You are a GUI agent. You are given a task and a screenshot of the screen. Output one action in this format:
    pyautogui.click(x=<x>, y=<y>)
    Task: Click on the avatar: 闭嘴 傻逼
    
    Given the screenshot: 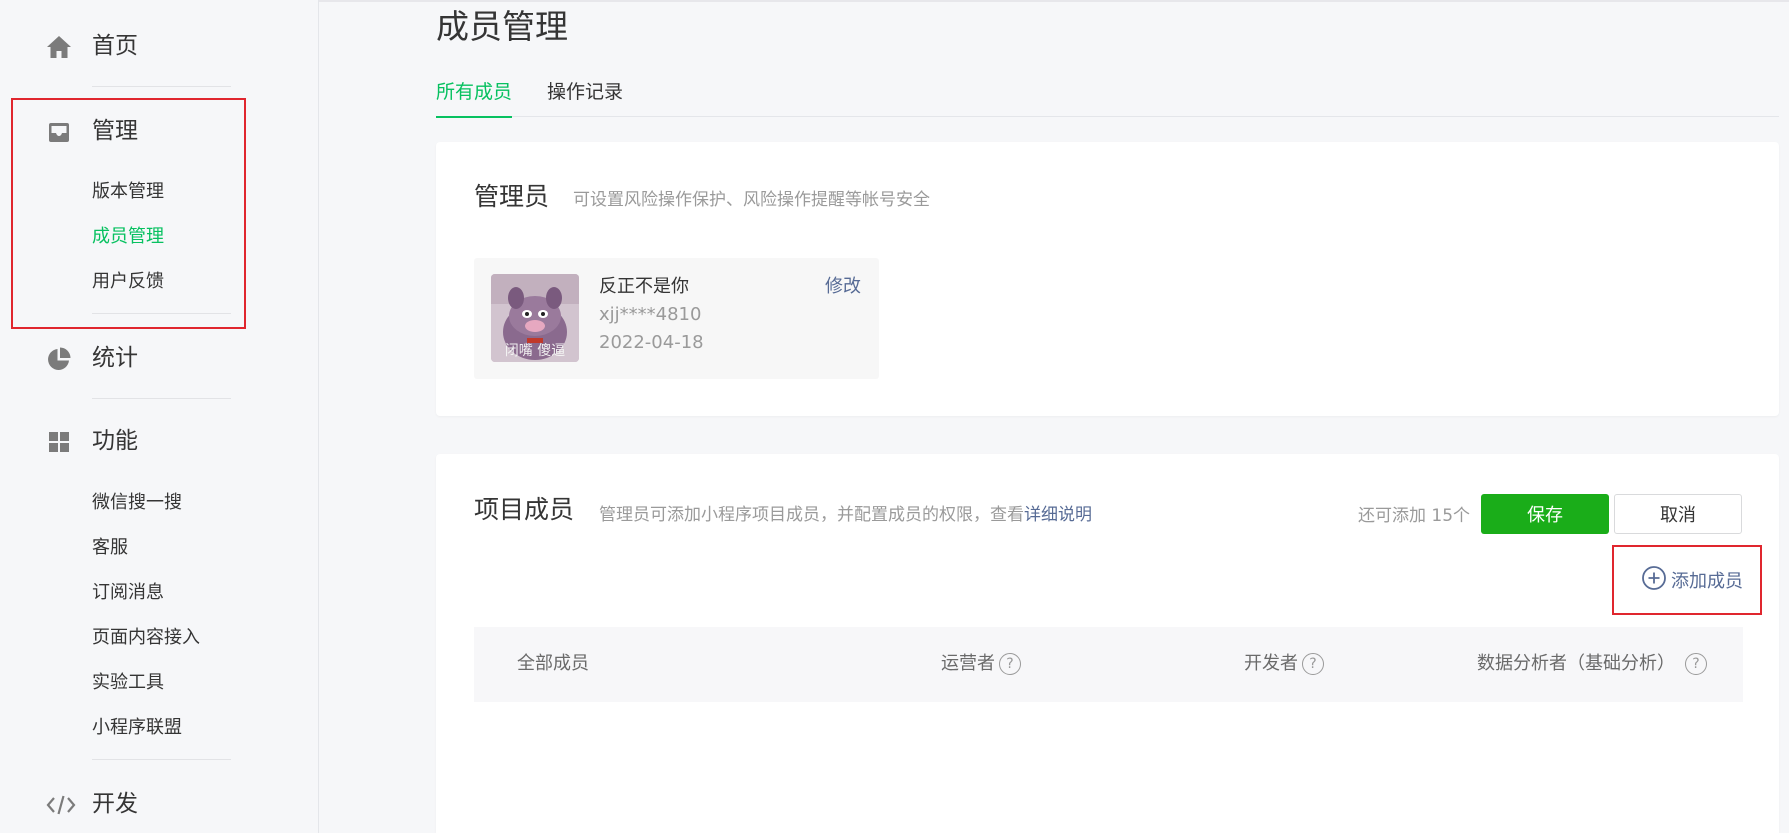 What is the action you would take?
    pyautogui.click(x=535, y=318)
    